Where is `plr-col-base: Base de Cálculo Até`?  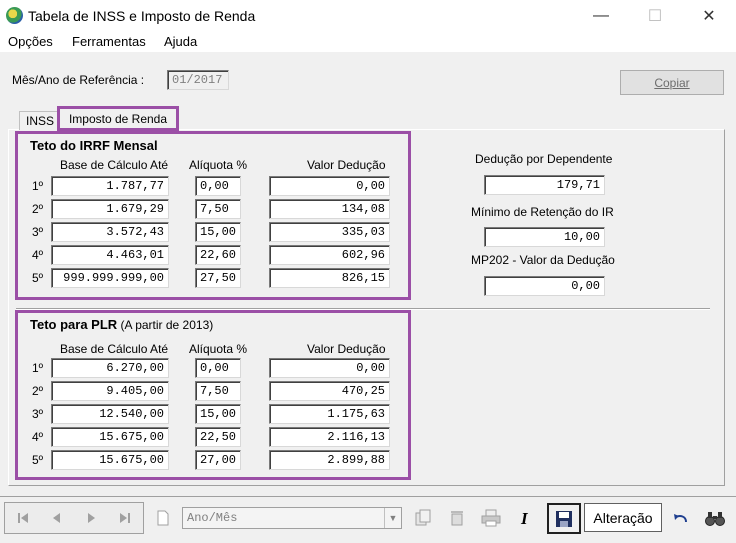 plr-col-base: Base de Cálculo Até is located at coordinates (114, 349).